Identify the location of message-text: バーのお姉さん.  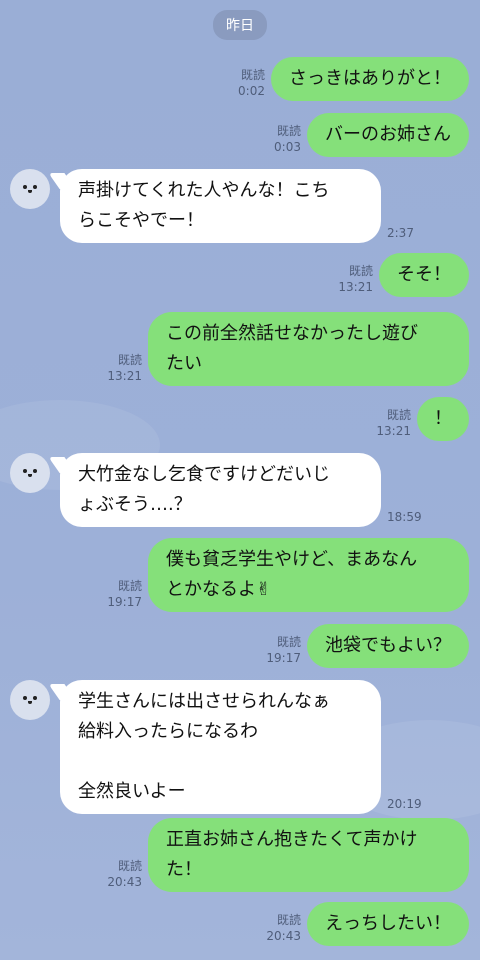
(388, 134).